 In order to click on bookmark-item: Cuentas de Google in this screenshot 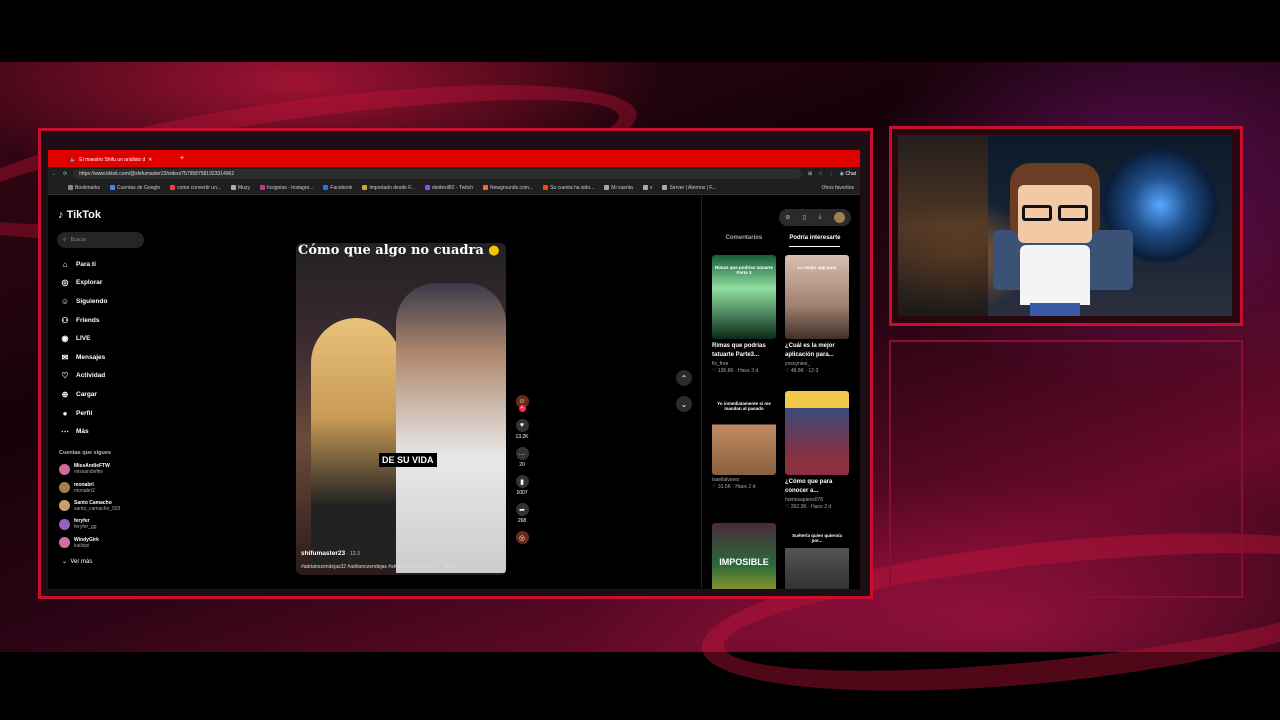, I will do `click(135, 188)`.